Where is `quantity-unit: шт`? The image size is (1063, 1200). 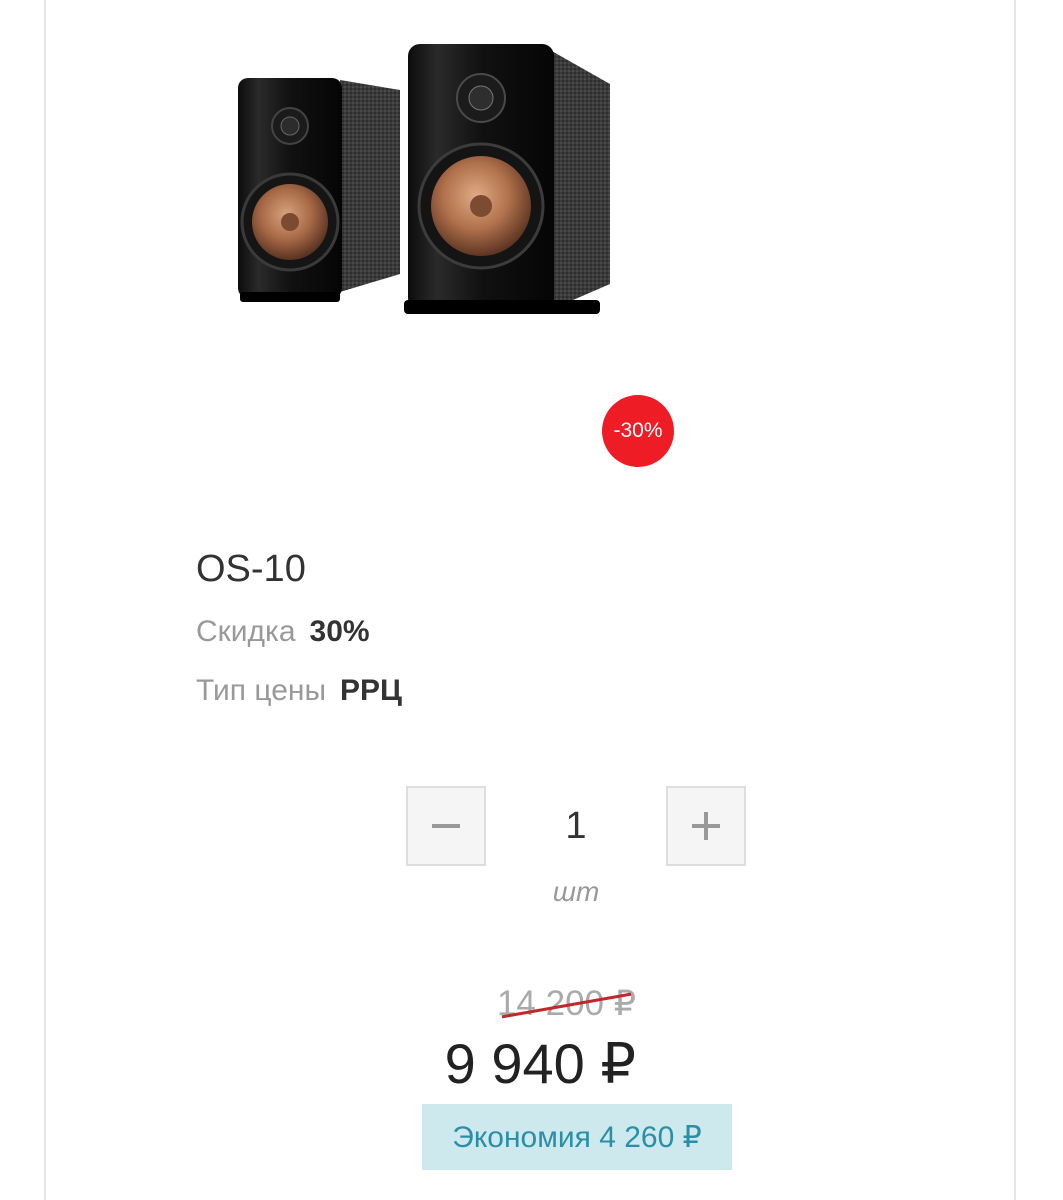
quantity-unit: шт is located at coordinates (576, 891).